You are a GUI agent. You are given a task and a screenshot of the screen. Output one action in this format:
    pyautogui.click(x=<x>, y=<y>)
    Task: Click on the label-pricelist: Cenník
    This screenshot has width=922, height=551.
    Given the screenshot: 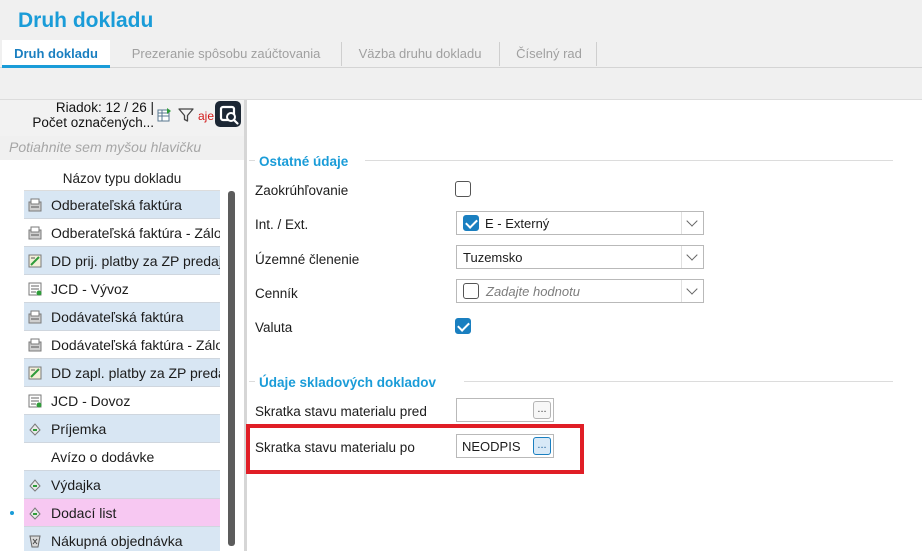 What is the action you would take?
    pyautogui.click(x=276, y=293)
    